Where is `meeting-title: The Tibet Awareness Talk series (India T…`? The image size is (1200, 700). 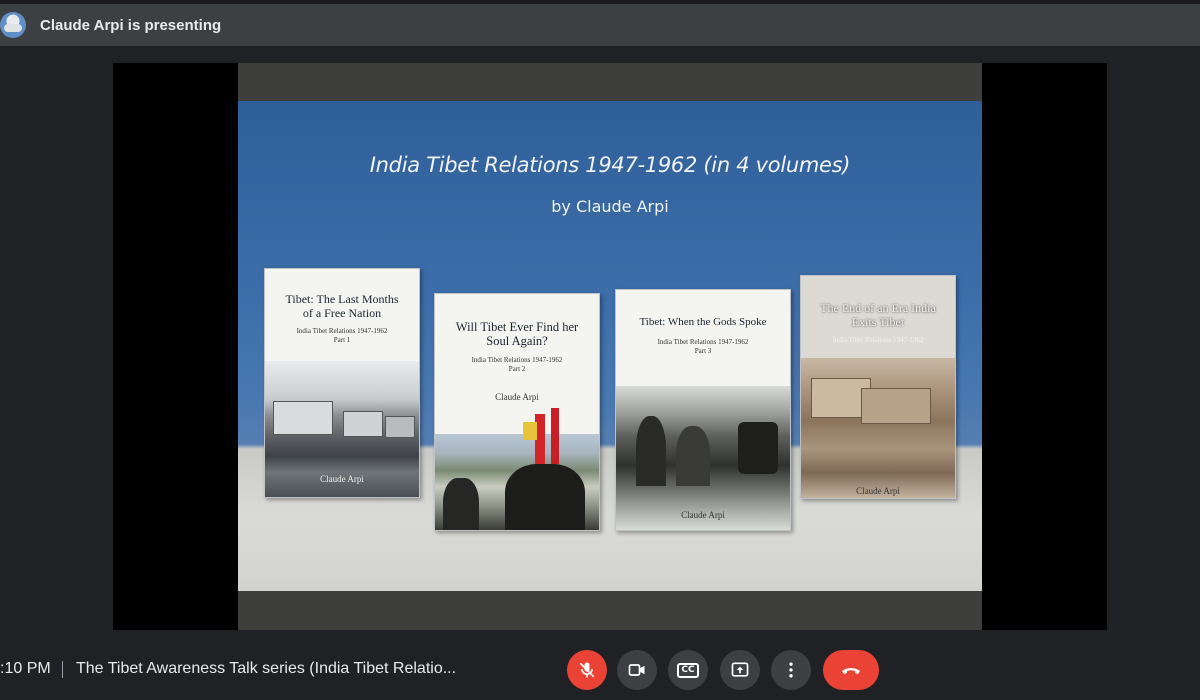
meeting-title: The Tibet Awareness Talk series (India T… is located at coordinates (266, 668).